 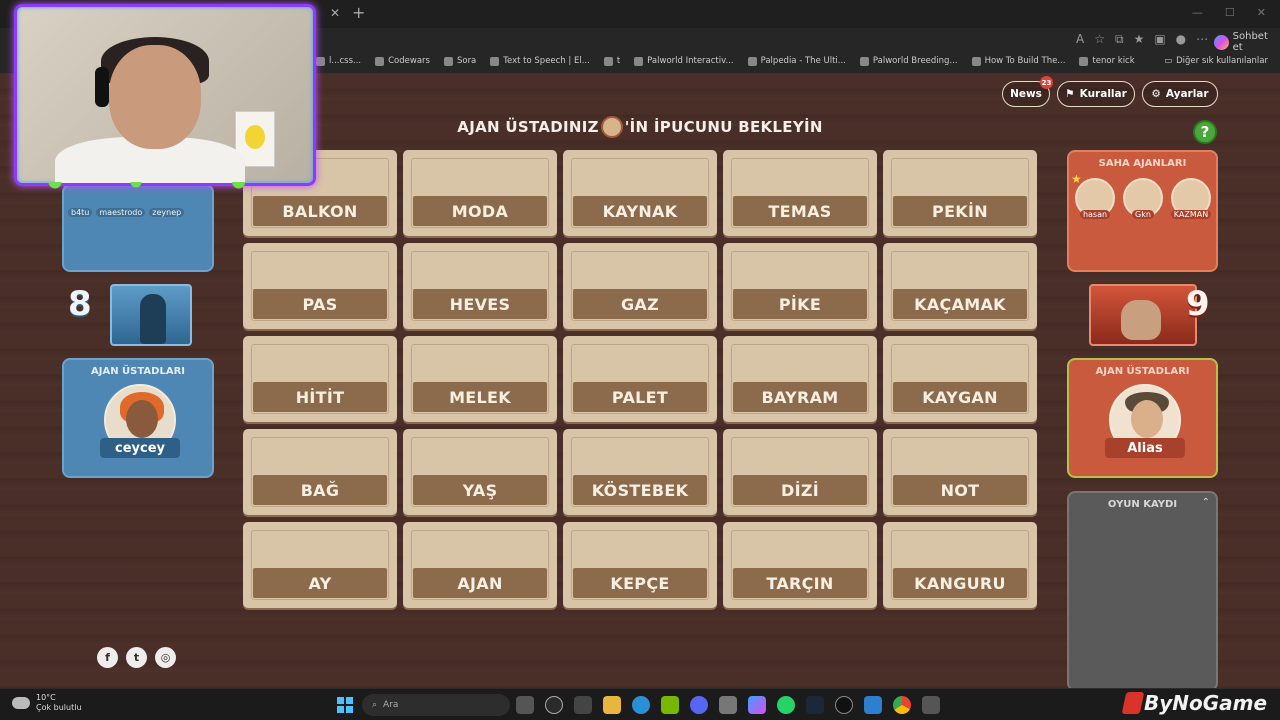 What do you see at coordinates (480, 397) in the screenshot?
I see `card-word: MELEK` at bounding box center [480, 397].